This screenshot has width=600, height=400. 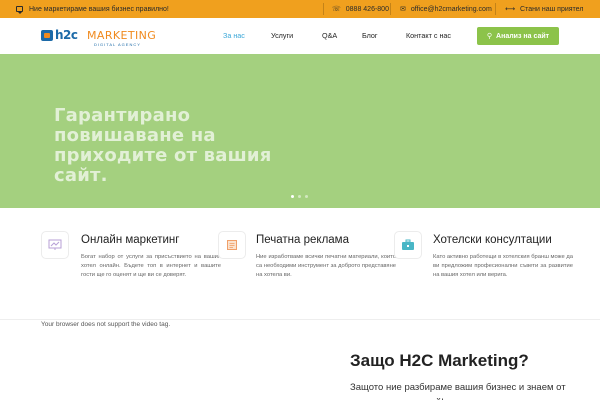 What do you see at coordinates (232, 245) in the screenshot?
I see `printed-page-icon` at bounding box center [232, 245].